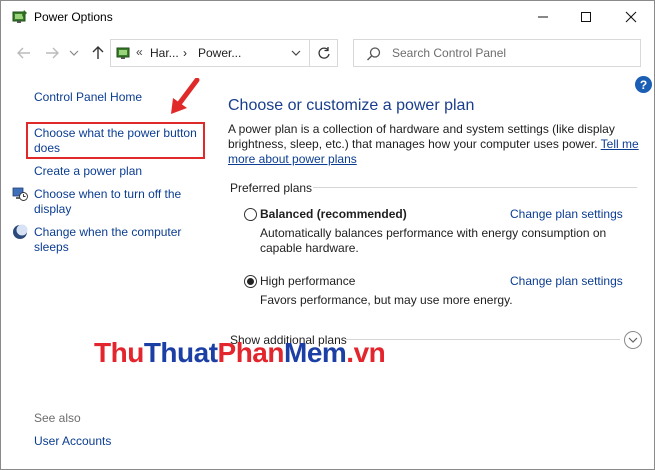  I want to click on close-button, so click(631, 17).